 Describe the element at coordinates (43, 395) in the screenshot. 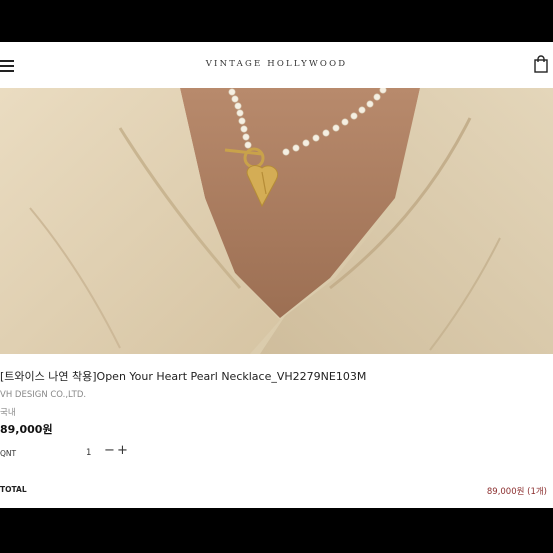

I see `product-brand: VH DESIGN CO.,LTD.` at that location.